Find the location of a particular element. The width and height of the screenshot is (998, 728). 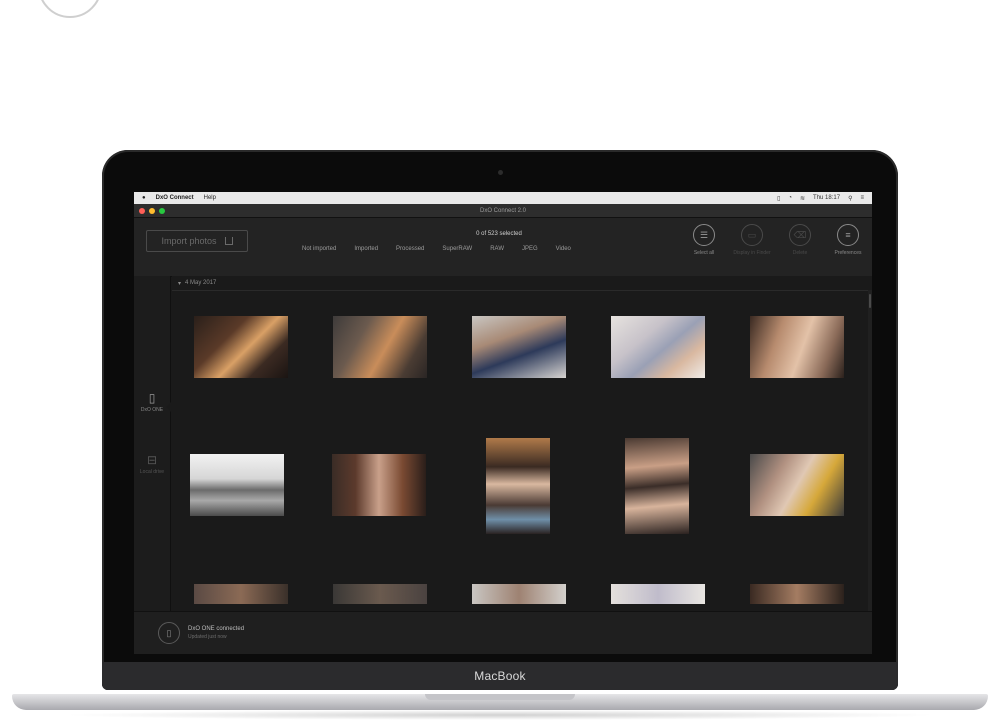

display-in-finder-button: ▭ Display in Finder is located at coordinates (752, 240).